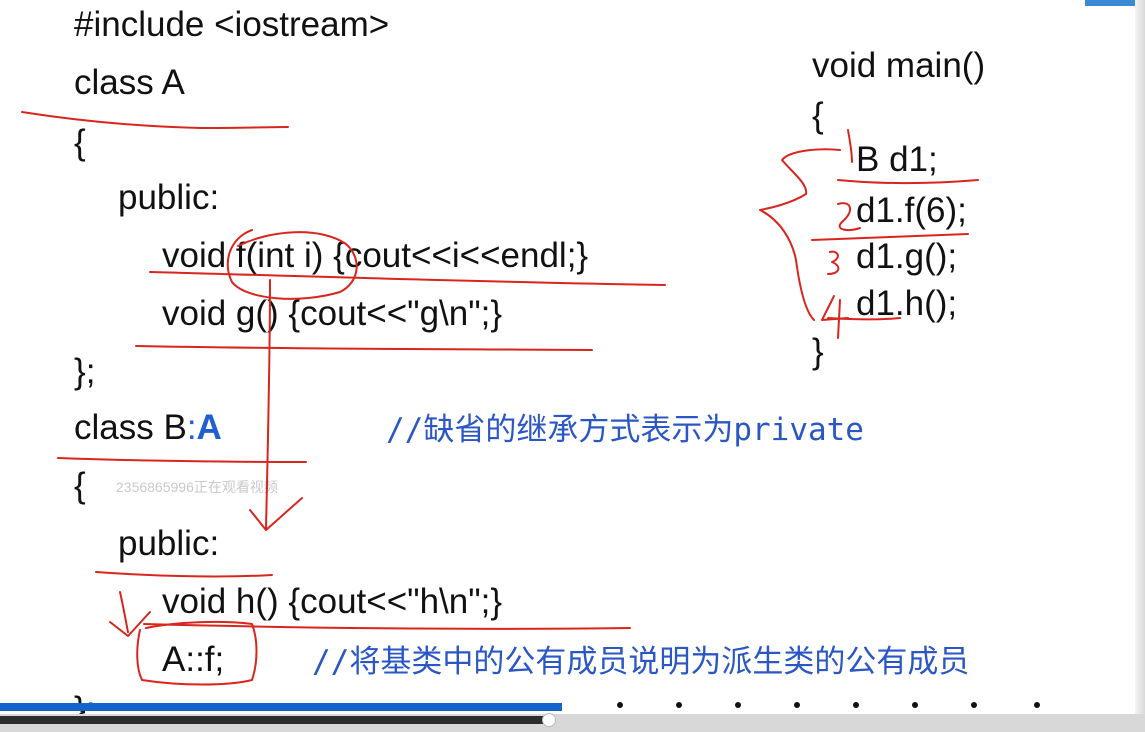 This screenshot has width=1145, height=732. What do you see at coordinates (276, 514) in the screenshot?
I see `arrow-head` at bounding box center [276, 514].